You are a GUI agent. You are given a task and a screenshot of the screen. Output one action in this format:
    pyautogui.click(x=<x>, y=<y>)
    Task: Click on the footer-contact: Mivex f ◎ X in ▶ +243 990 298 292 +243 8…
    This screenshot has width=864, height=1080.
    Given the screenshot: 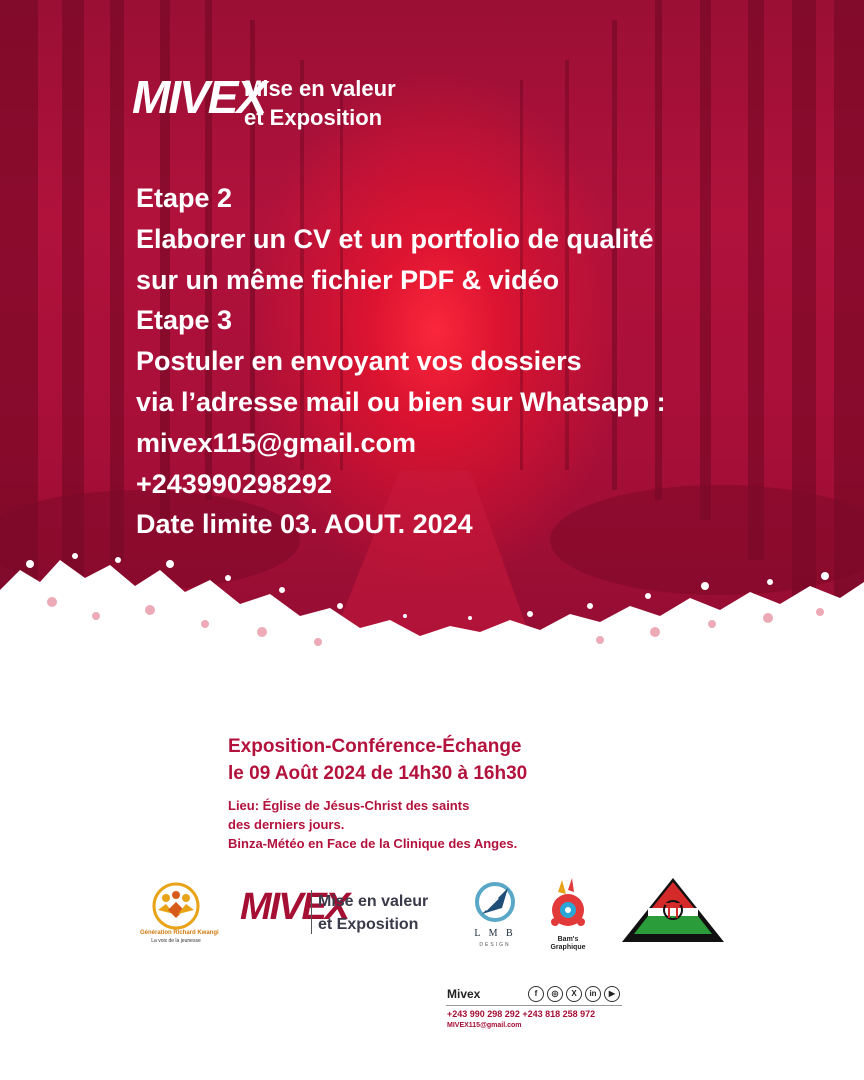 What is the action you would take?
    pyautogui.click(x=546, y=1009)
    